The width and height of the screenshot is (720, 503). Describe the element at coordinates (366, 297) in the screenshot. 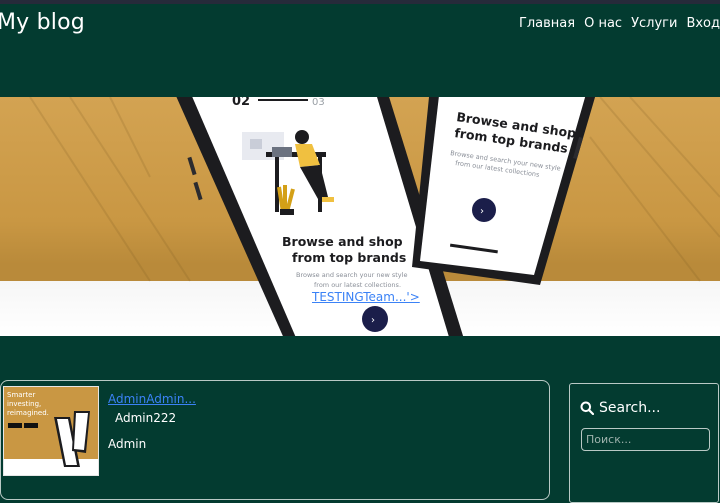

I see `hero-caption-link: TESTINGTeam...'>` at that location.